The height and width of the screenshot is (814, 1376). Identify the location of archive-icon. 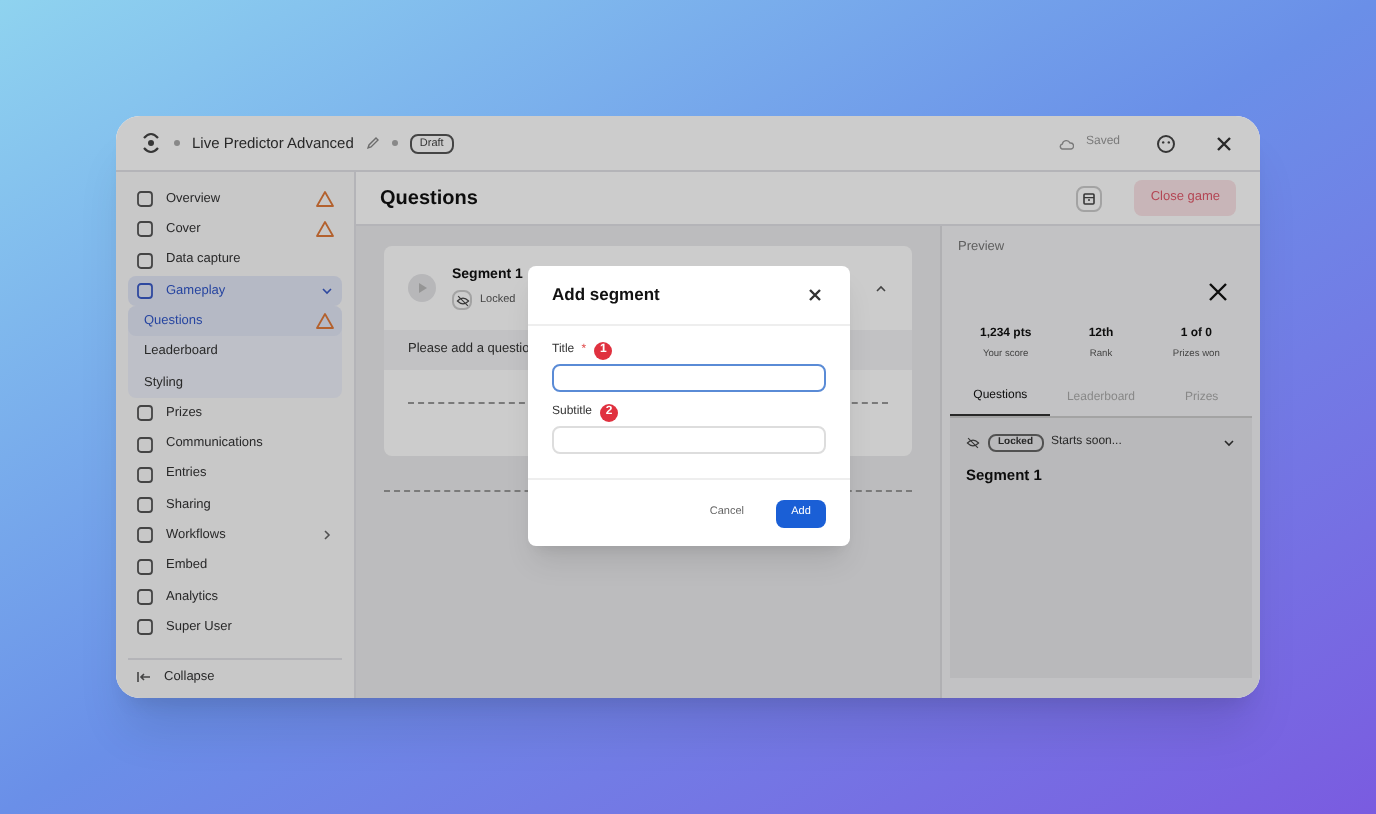
(1089, 198).